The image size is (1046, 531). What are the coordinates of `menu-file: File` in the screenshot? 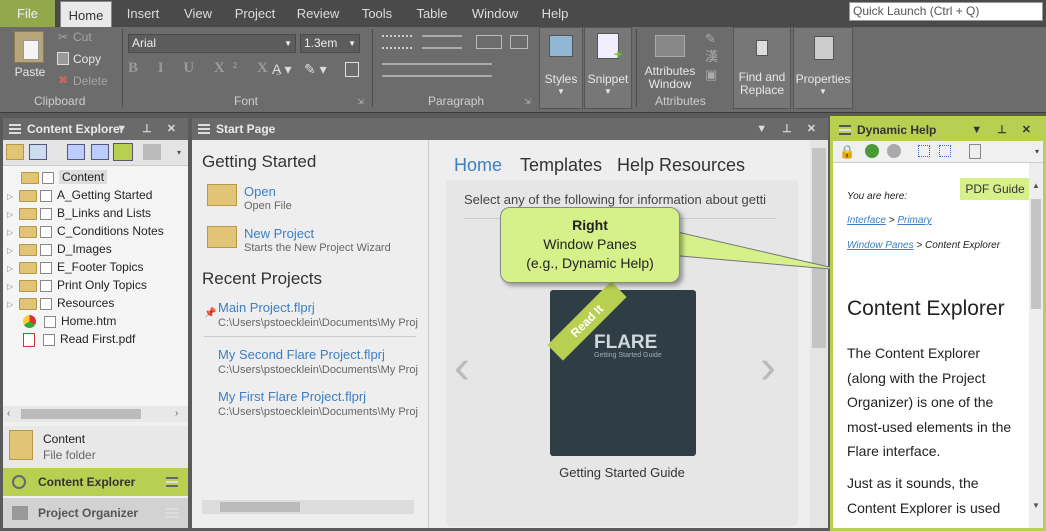 It's located at (27, 13).